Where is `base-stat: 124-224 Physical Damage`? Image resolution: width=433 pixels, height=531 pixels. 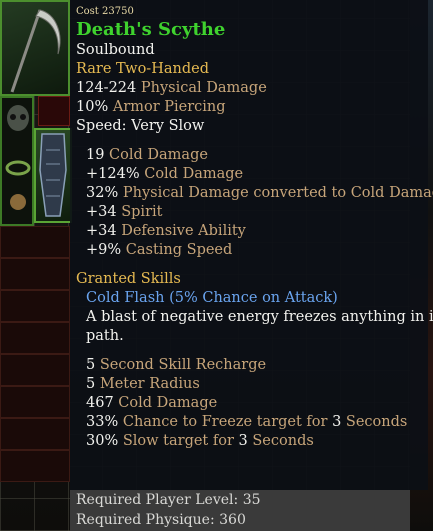
base-stat: 124-224 Physical Damage is located at coordinates (249, 88).